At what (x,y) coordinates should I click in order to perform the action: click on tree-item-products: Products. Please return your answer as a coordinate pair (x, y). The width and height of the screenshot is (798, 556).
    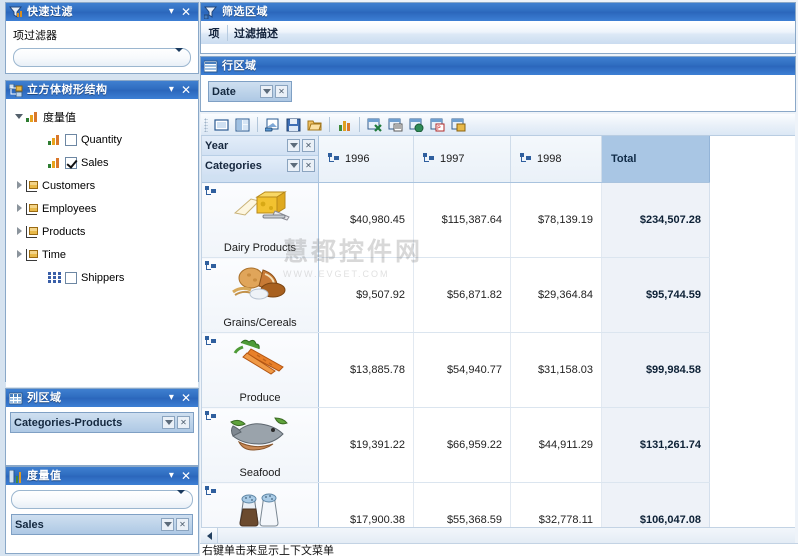
    Looking at the image, I should click on (105, 231).